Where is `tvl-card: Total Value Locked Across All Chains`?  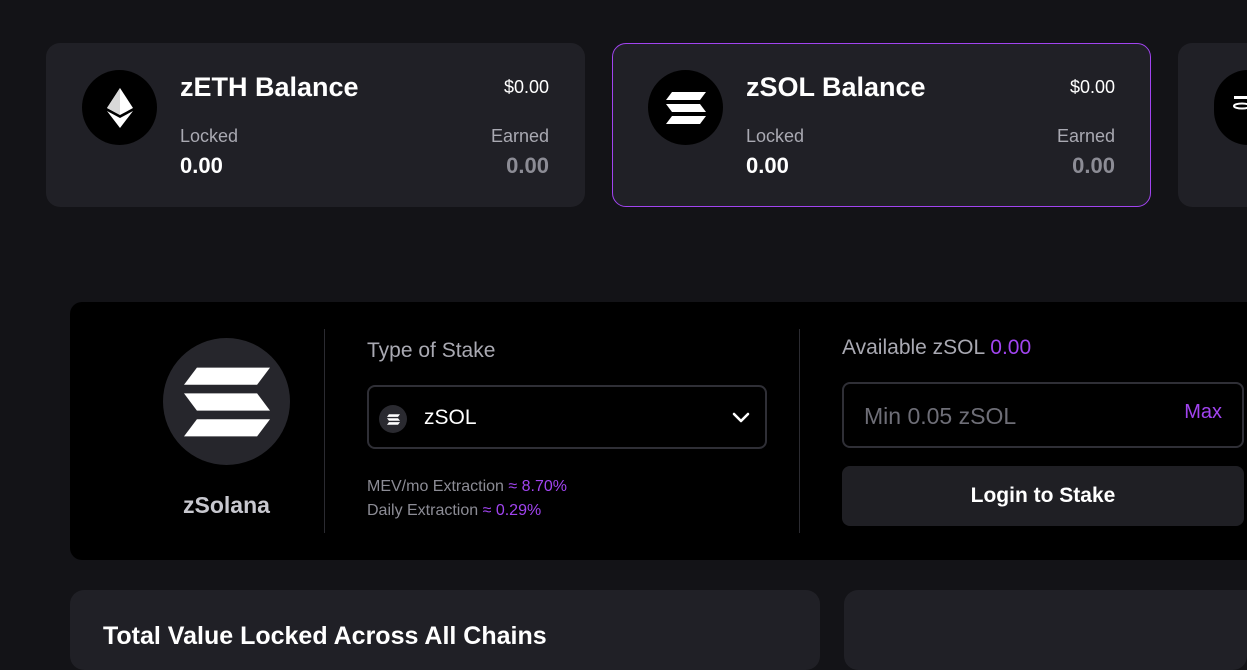 tvl-card: Total Value Locked Across All Chains is located at coordinates (445, 630).